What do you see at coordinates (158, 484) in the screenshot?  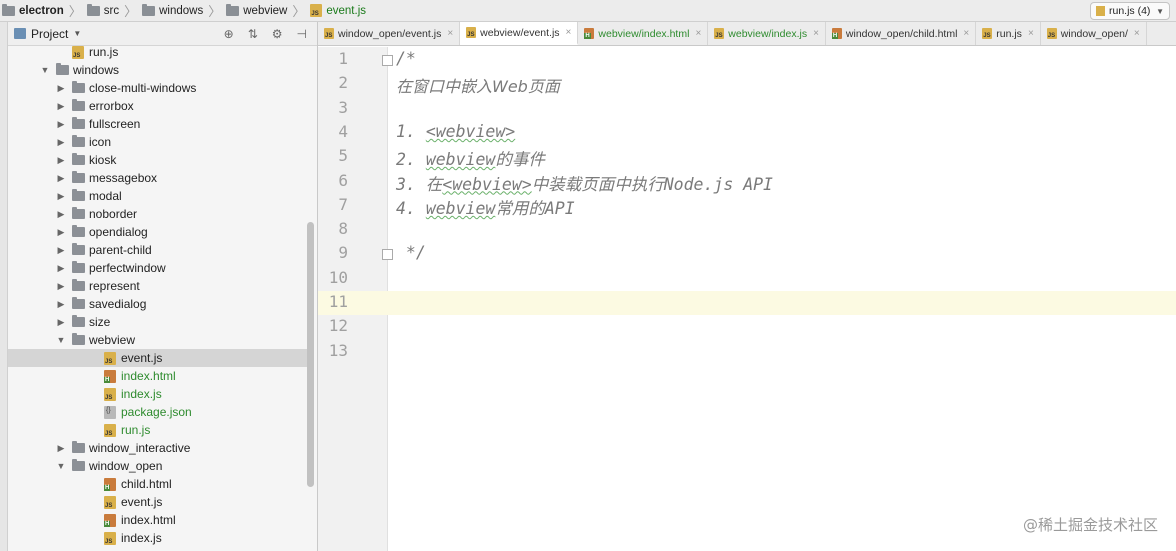 I see `tree-item: child.html` at bounding box center [158, 484].